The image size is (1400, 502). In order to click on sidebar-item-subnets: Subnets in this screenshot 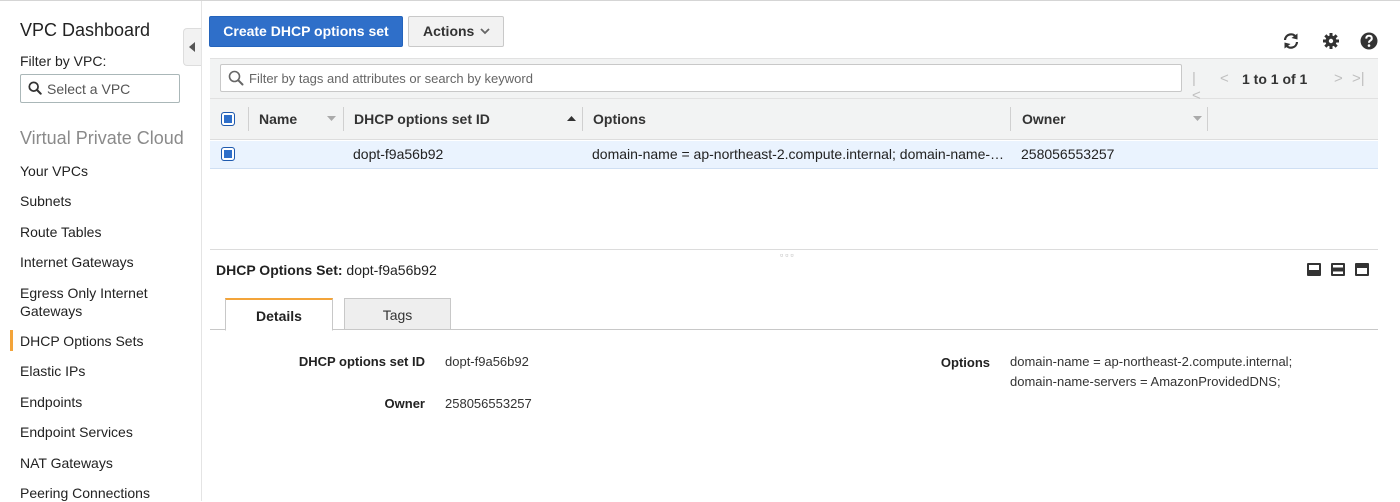, I will do `click(45, 201)`.